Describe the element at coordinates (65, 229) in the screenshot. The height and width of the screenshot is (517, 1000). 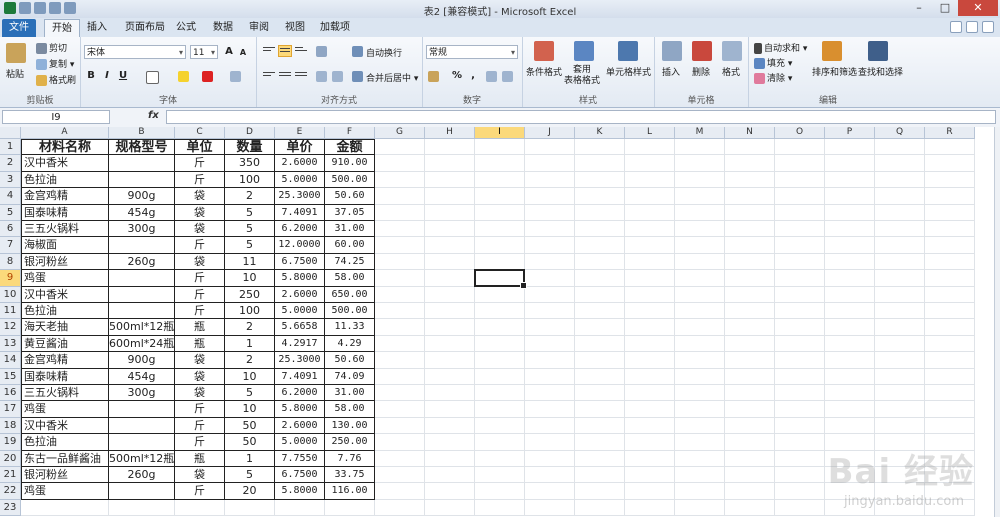
I see `table-cell: 三五火锅料` at that location.